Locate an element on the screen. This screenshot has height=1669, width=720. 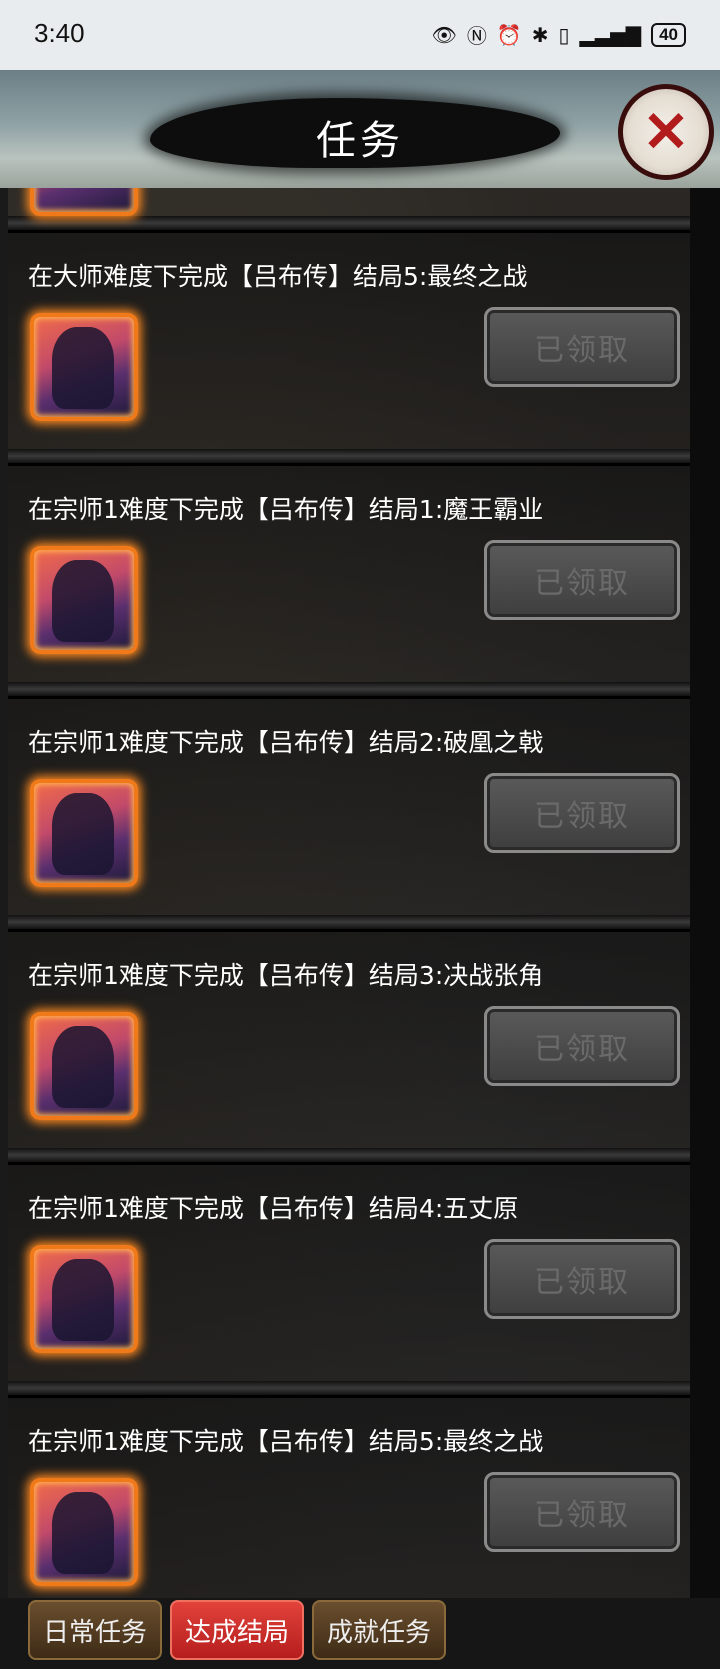
header: 任务 ✕ is located at coordinates (360, 129).